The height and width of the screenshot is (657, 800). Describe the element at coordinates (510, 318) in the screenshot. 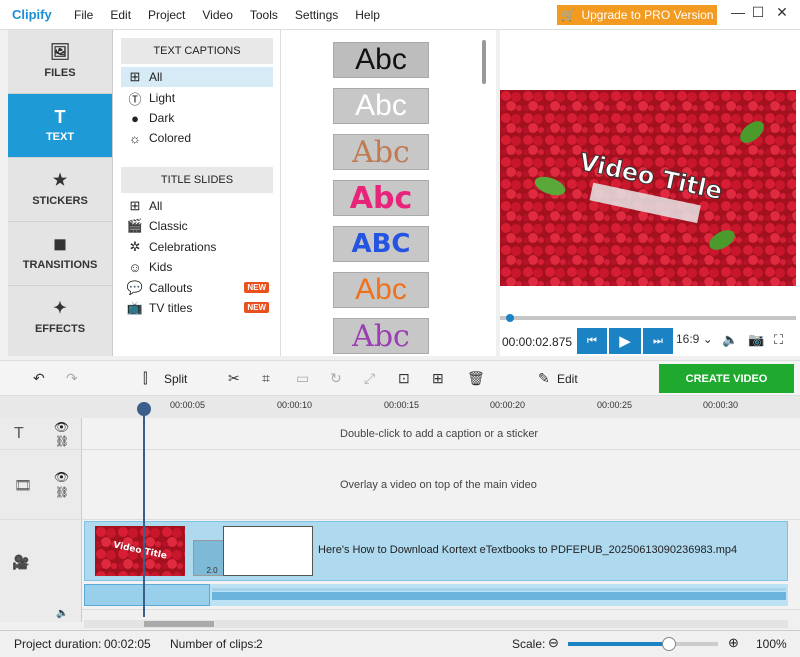

I see `preview-progress-knob` at that location.